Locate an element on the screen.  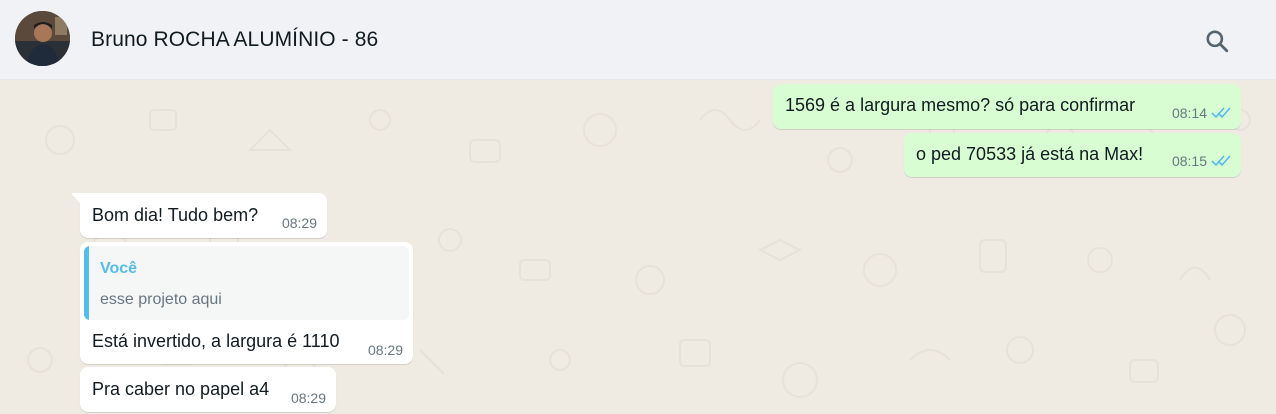
message-incoming: Pra caber no papel a4 08:29 is located at coordinates (208, 389).